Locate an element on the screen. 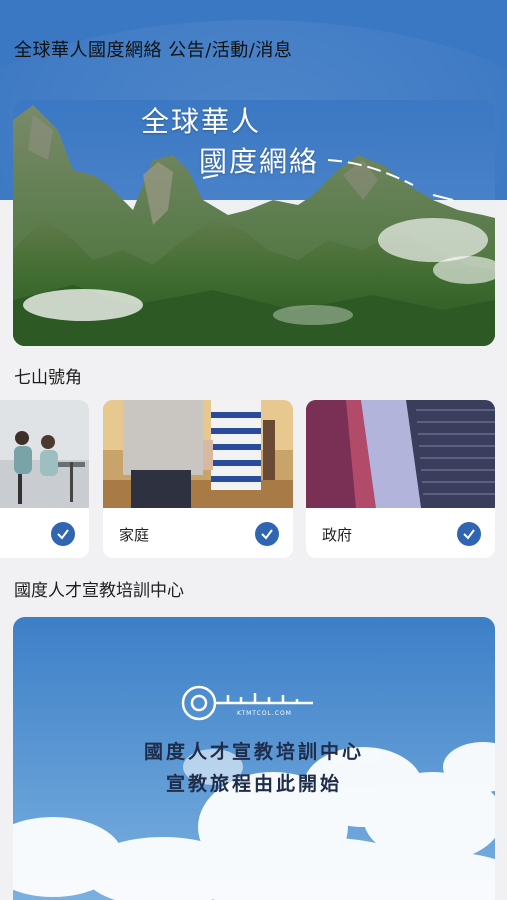 This screenshot has height=900, width=507. section-title-training-center: 國度人才宣教培訓中心 is located at coordinates (99, 591).